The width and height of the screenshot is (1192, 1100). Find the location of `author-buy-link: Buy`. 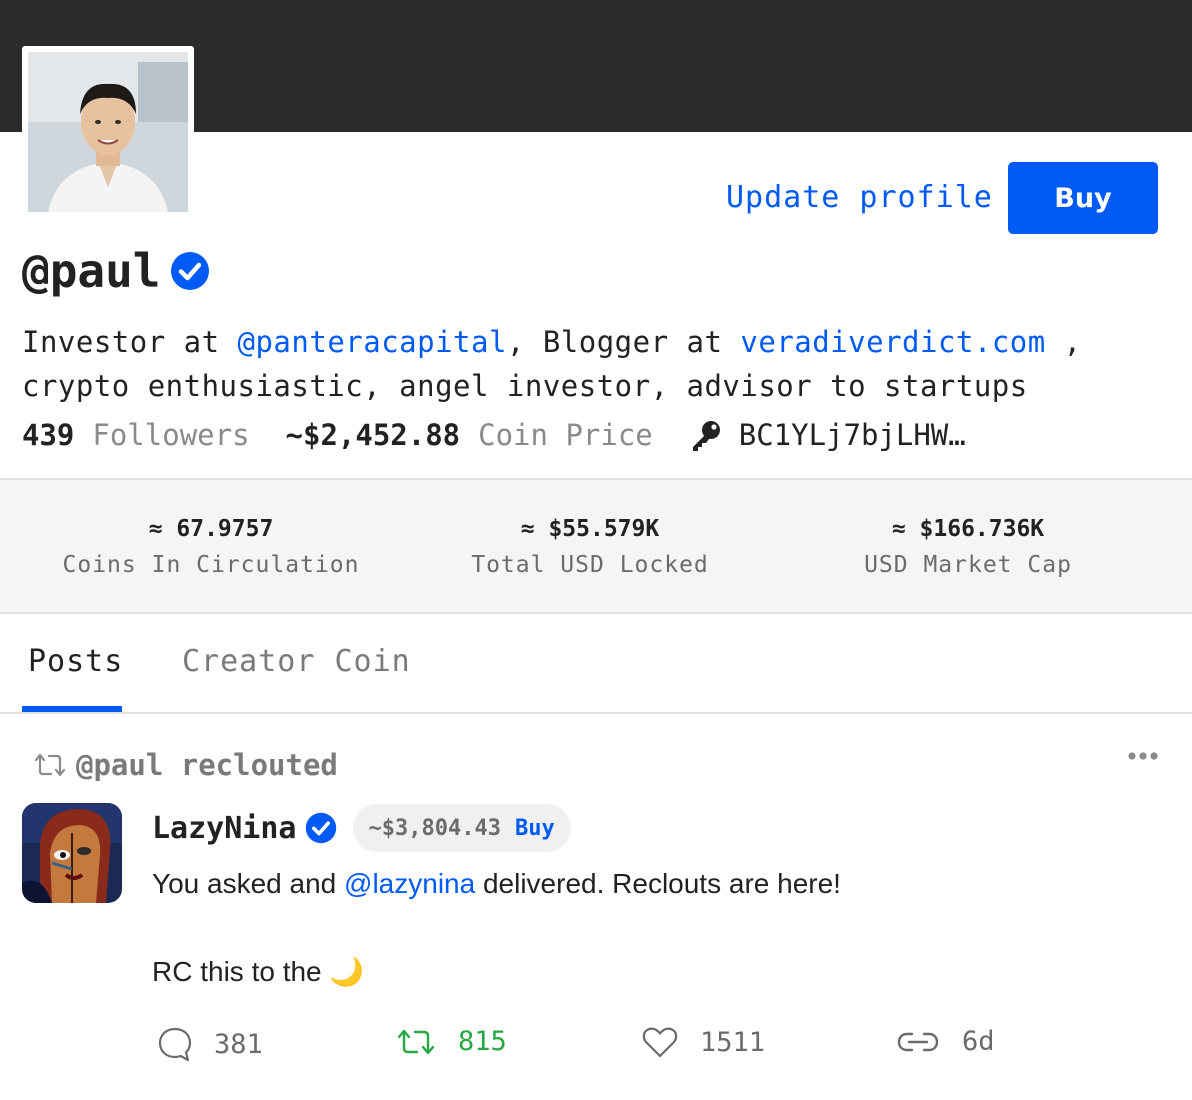

author-buy-link: Buy is located at coordinates (535, 828).